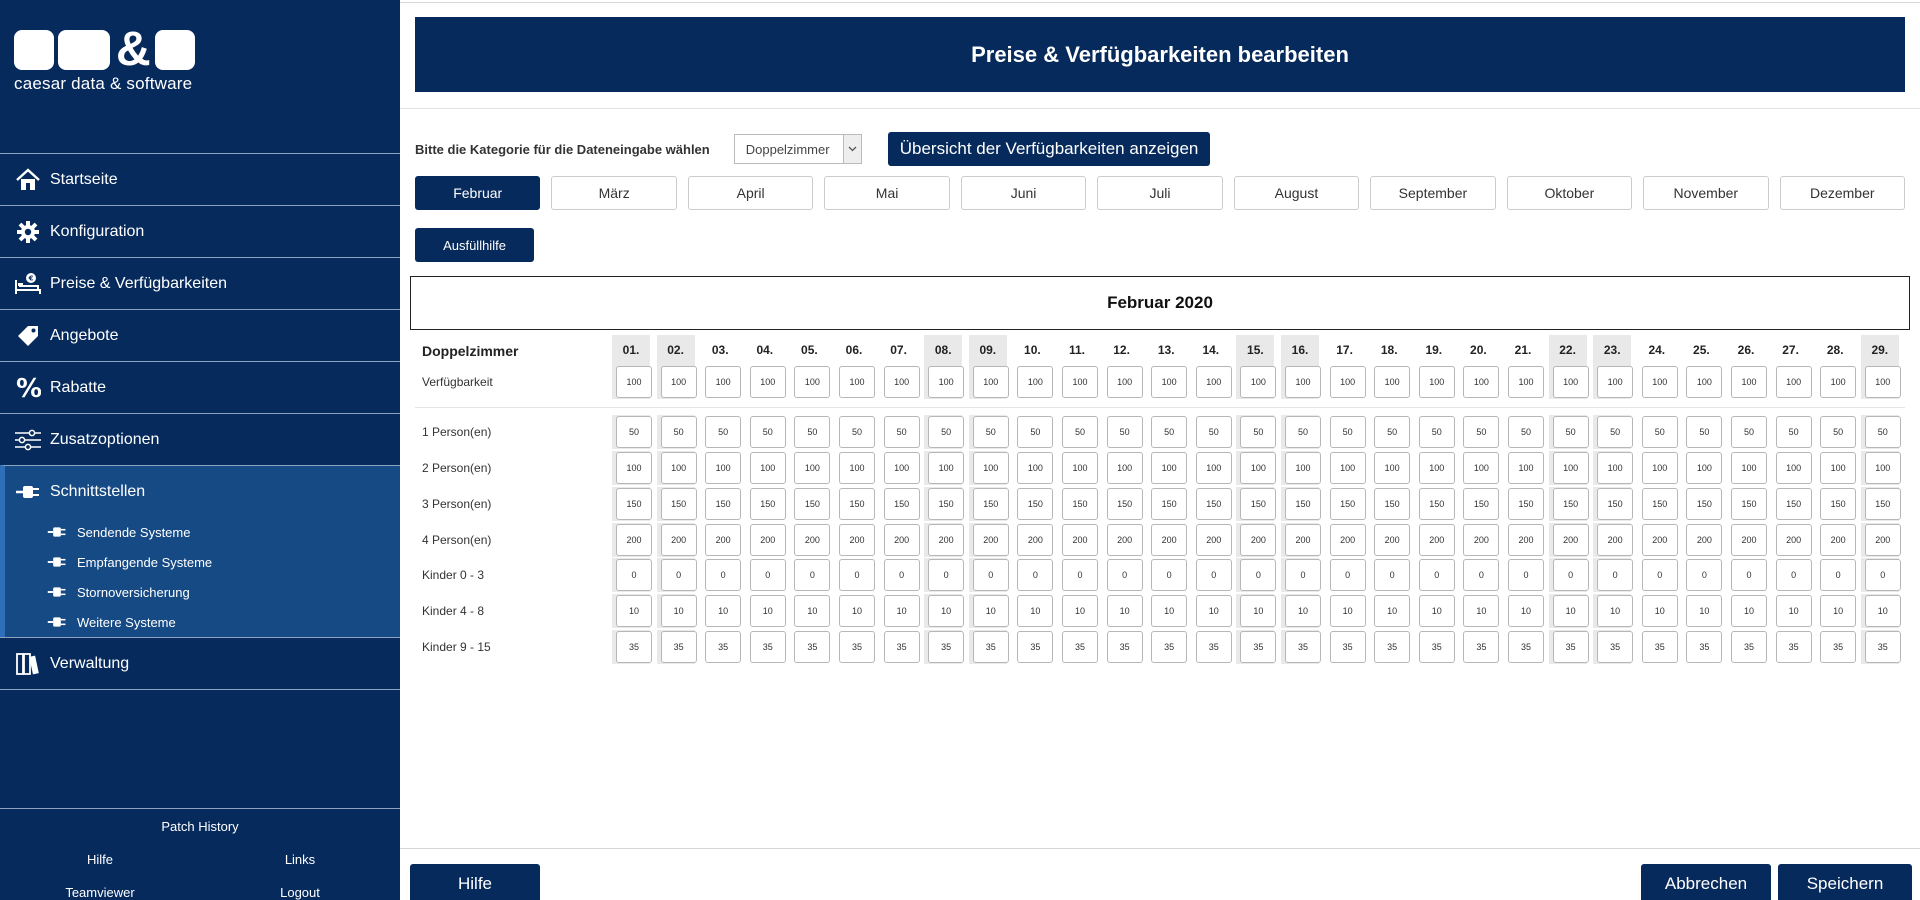  I want to click on sidebar-item-zusatzoptionen: Zusatzoptionen, so click(200, 439).